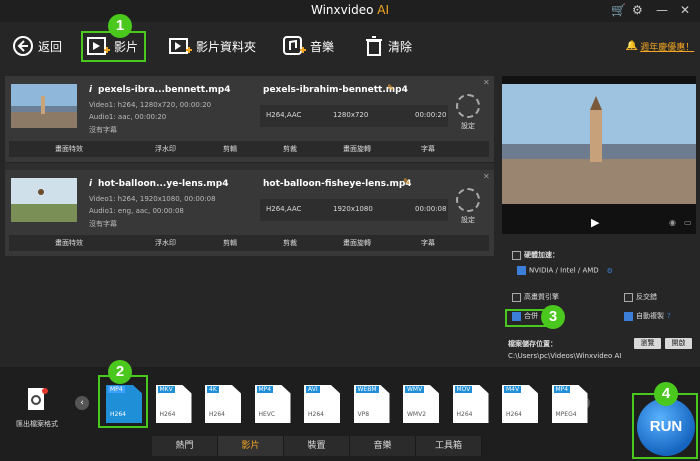  Describe the element at coordinates (513, 389) in the screenshot. I see `format-container: M4V` at that location.